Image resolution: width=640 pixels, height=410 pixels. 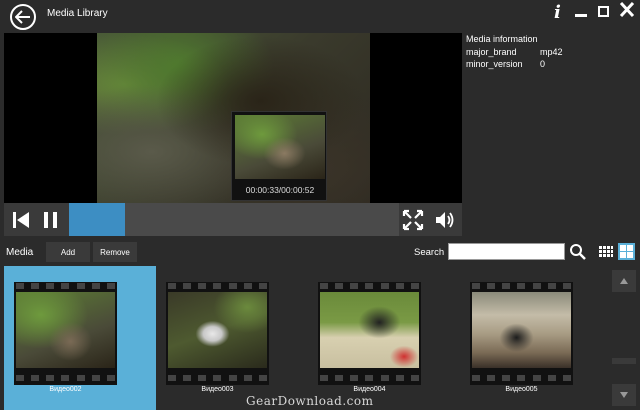 I want to click on maximize-button, so click(x=603, y=11).